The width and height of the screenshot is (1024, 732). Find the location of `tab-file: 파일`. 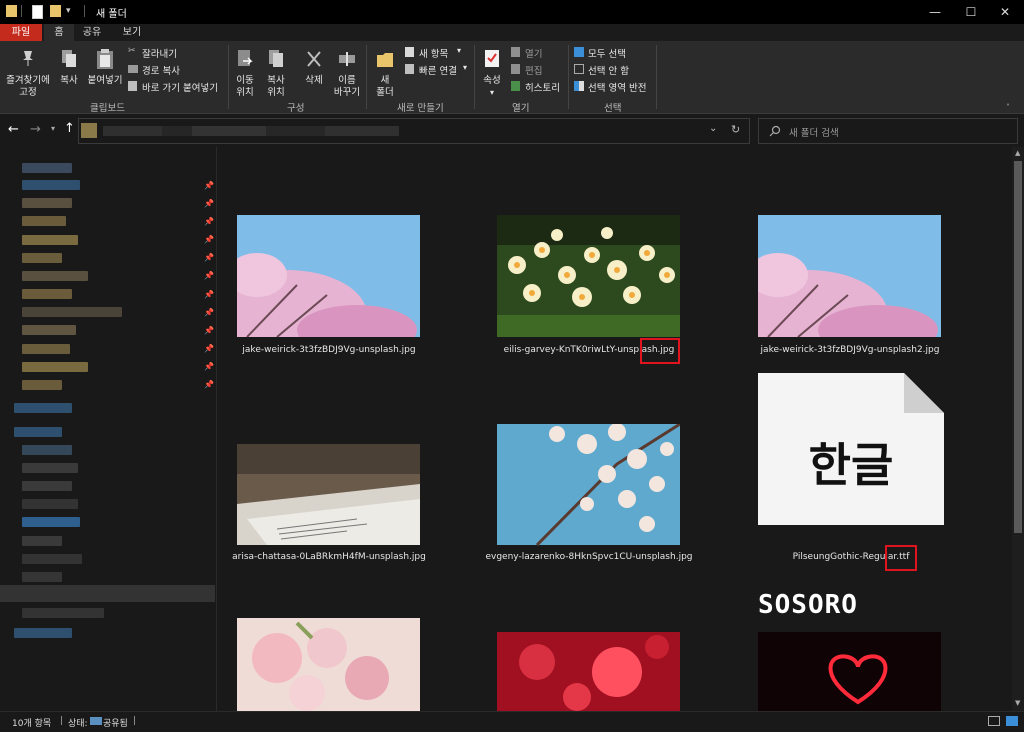

tab-file: 파일 is located at coordinates (21, 32).